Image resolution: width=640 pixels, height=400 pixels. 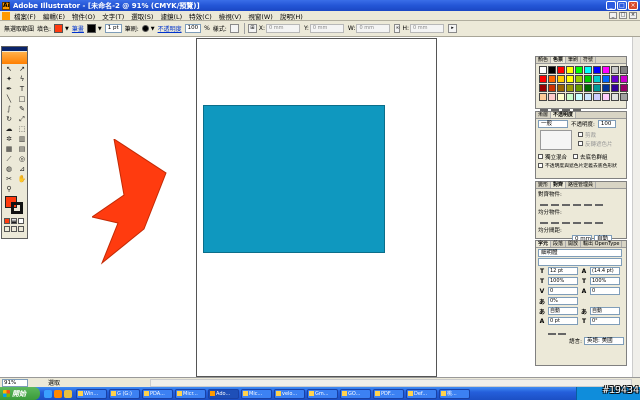 What do you see at coordinates (25, 16) in the screenshot?
I see `menu-file: 檔案(F)` at bounding box center [25, 16].